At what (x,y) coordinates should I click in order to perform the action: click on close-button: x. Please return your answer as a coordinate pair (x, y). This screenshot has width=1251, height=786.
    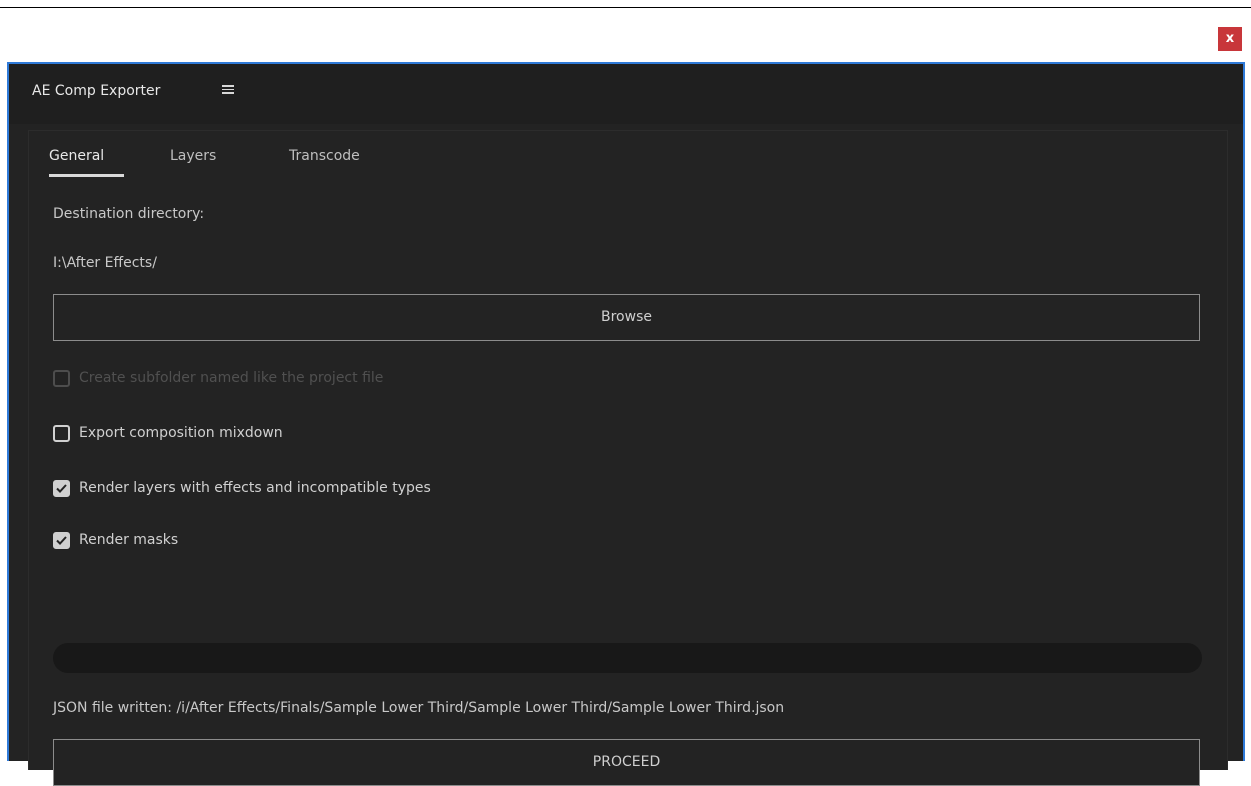
    Looking at the image, I should click on (1230, 39).